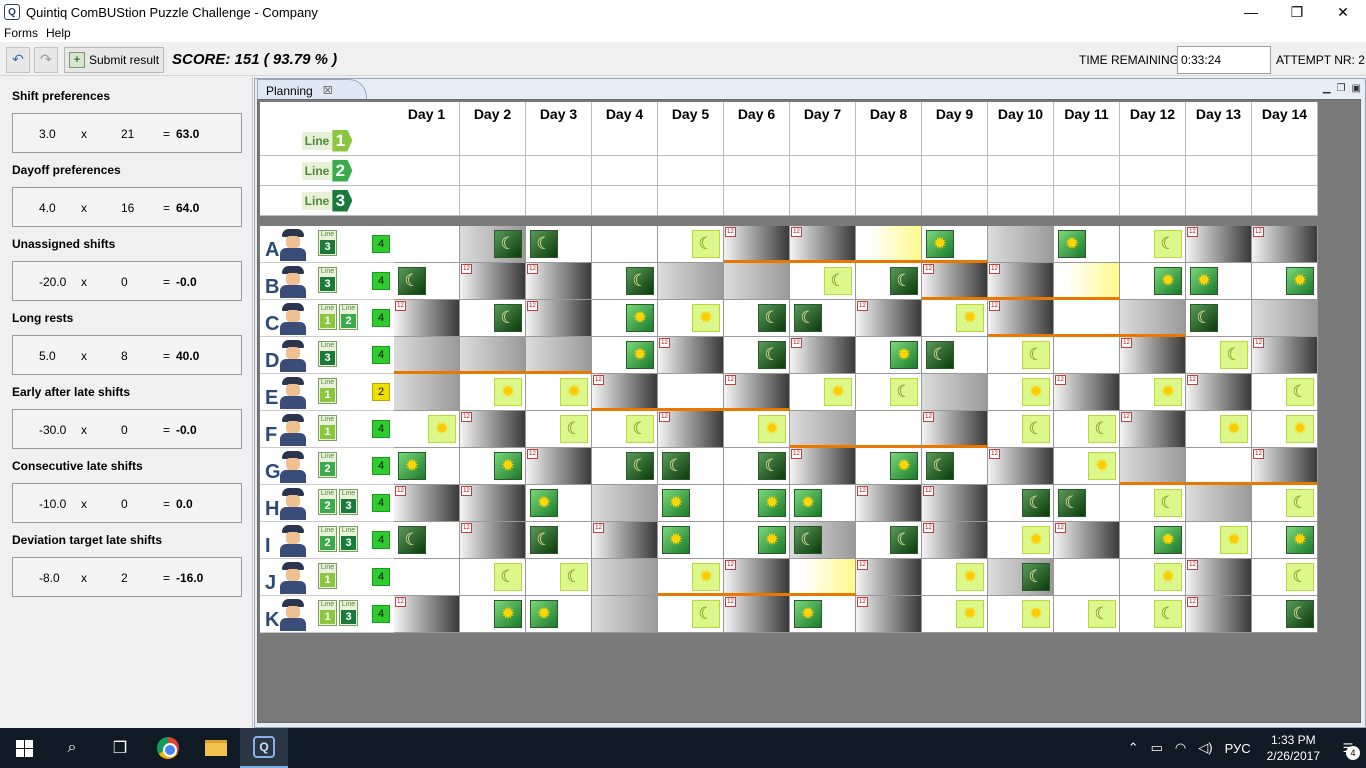 This screenshot has height=768, width=1366. I want to click on battery-icon: ▭, so click(1157, 748).